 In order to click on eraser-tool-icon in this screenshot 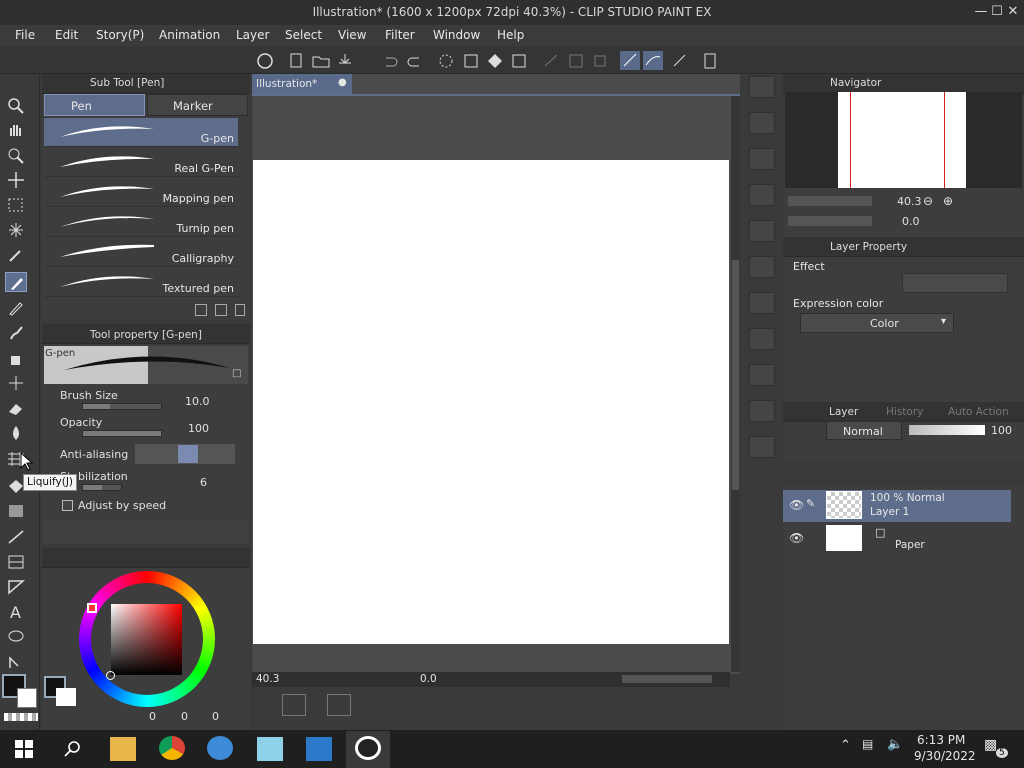, I will do `click(16, 408)`.